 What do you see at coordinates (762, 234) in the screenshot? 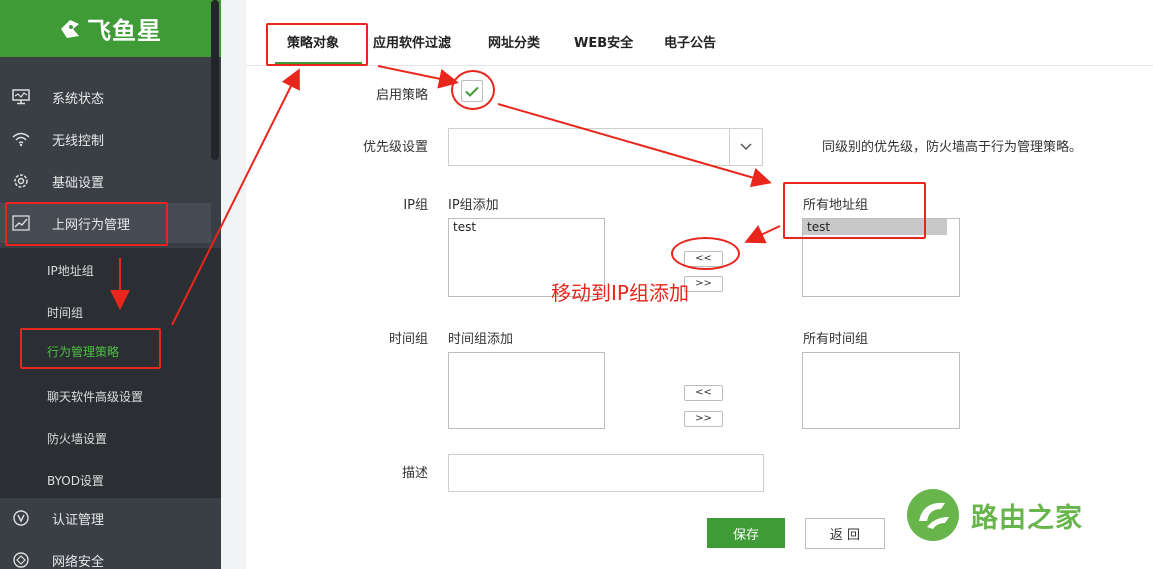
I see `arrow-to-move-button` at bounding box center [762, 234].